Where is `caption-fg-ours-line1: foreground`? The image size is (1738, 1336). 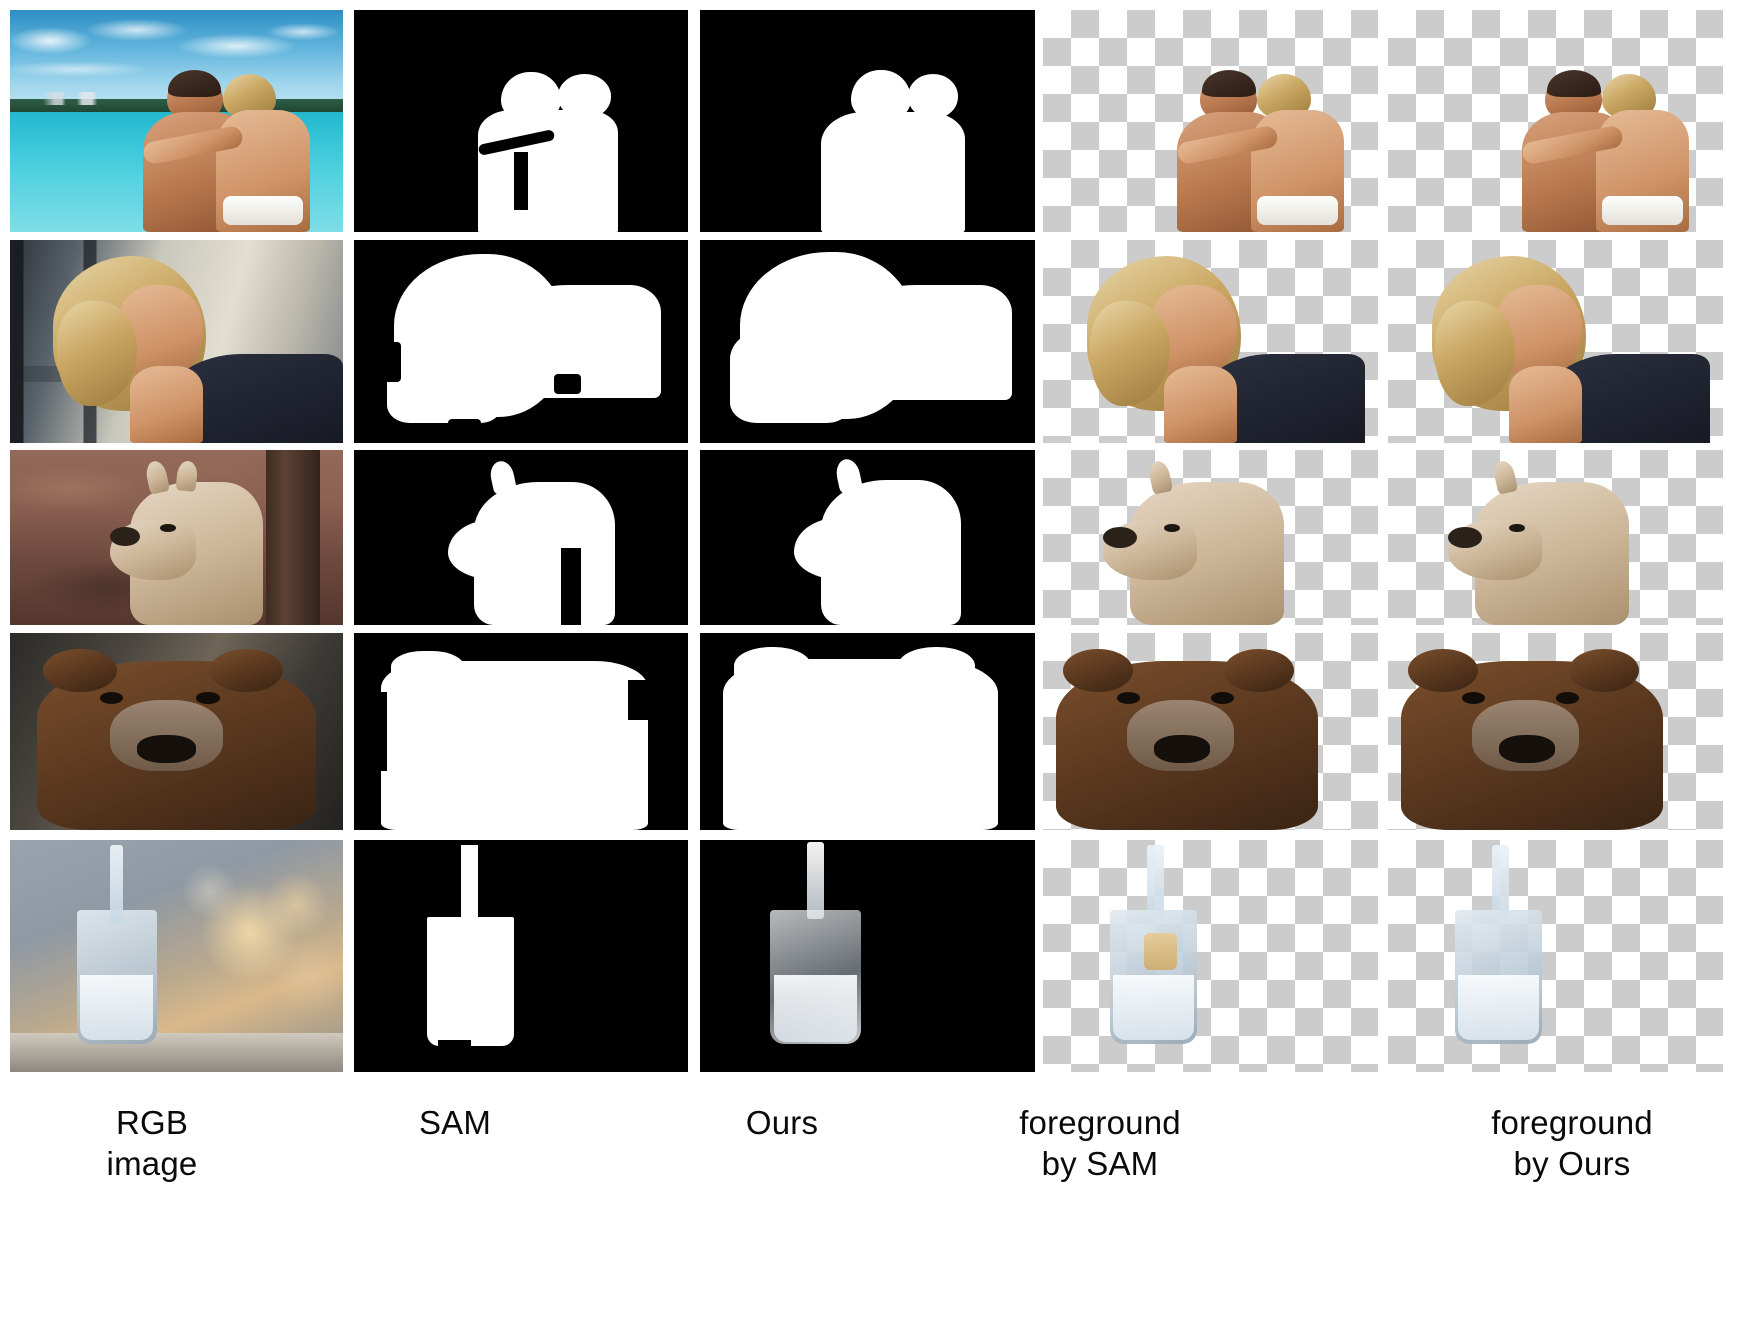 caption-fg-ours-line1: foreground is located at coordinates (1572, 1122).